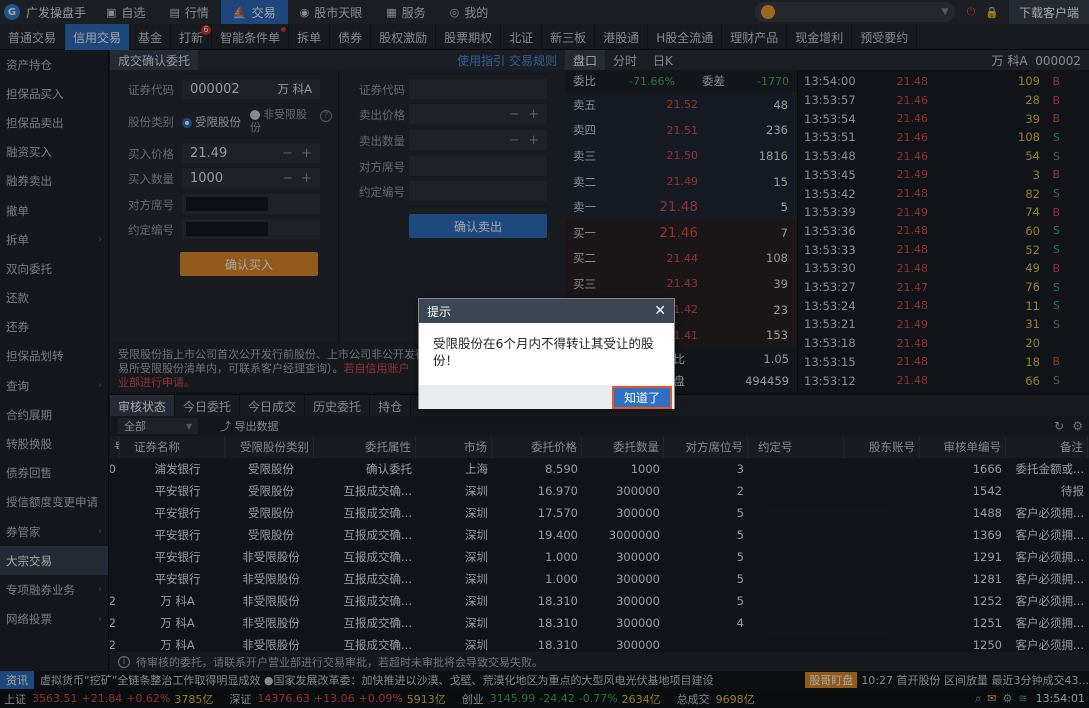 The height and width of the screenshot is (708, 1089). What do you see at coordinates (660, 311) in the screenshot?
I see `close-icon: ✕` at bounding box center [660, 311].